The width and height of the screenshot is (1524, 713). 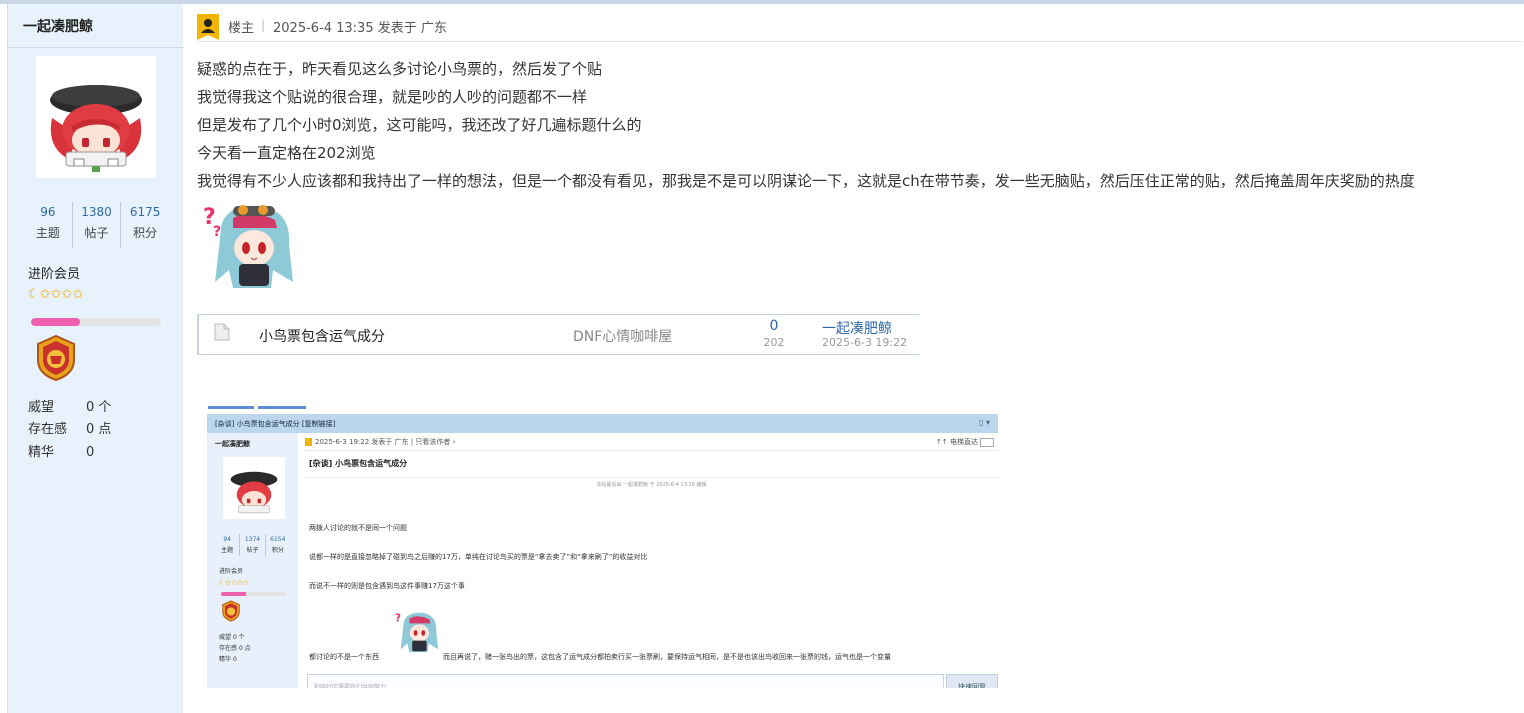 What do you see at coordinates (231, 611) in the screenshot?
I see `shot-medal-icon` at bounding box center [231, 611].